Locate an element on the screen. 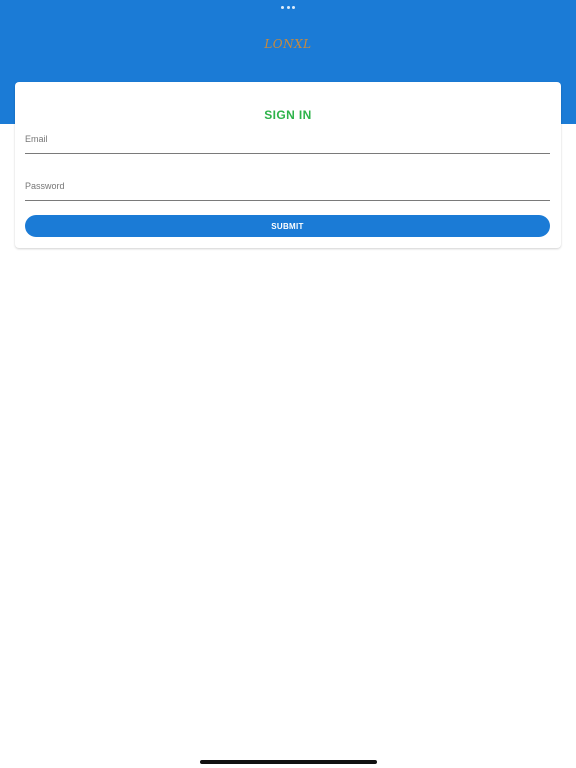  email-field is located at coordinates (287, 139).